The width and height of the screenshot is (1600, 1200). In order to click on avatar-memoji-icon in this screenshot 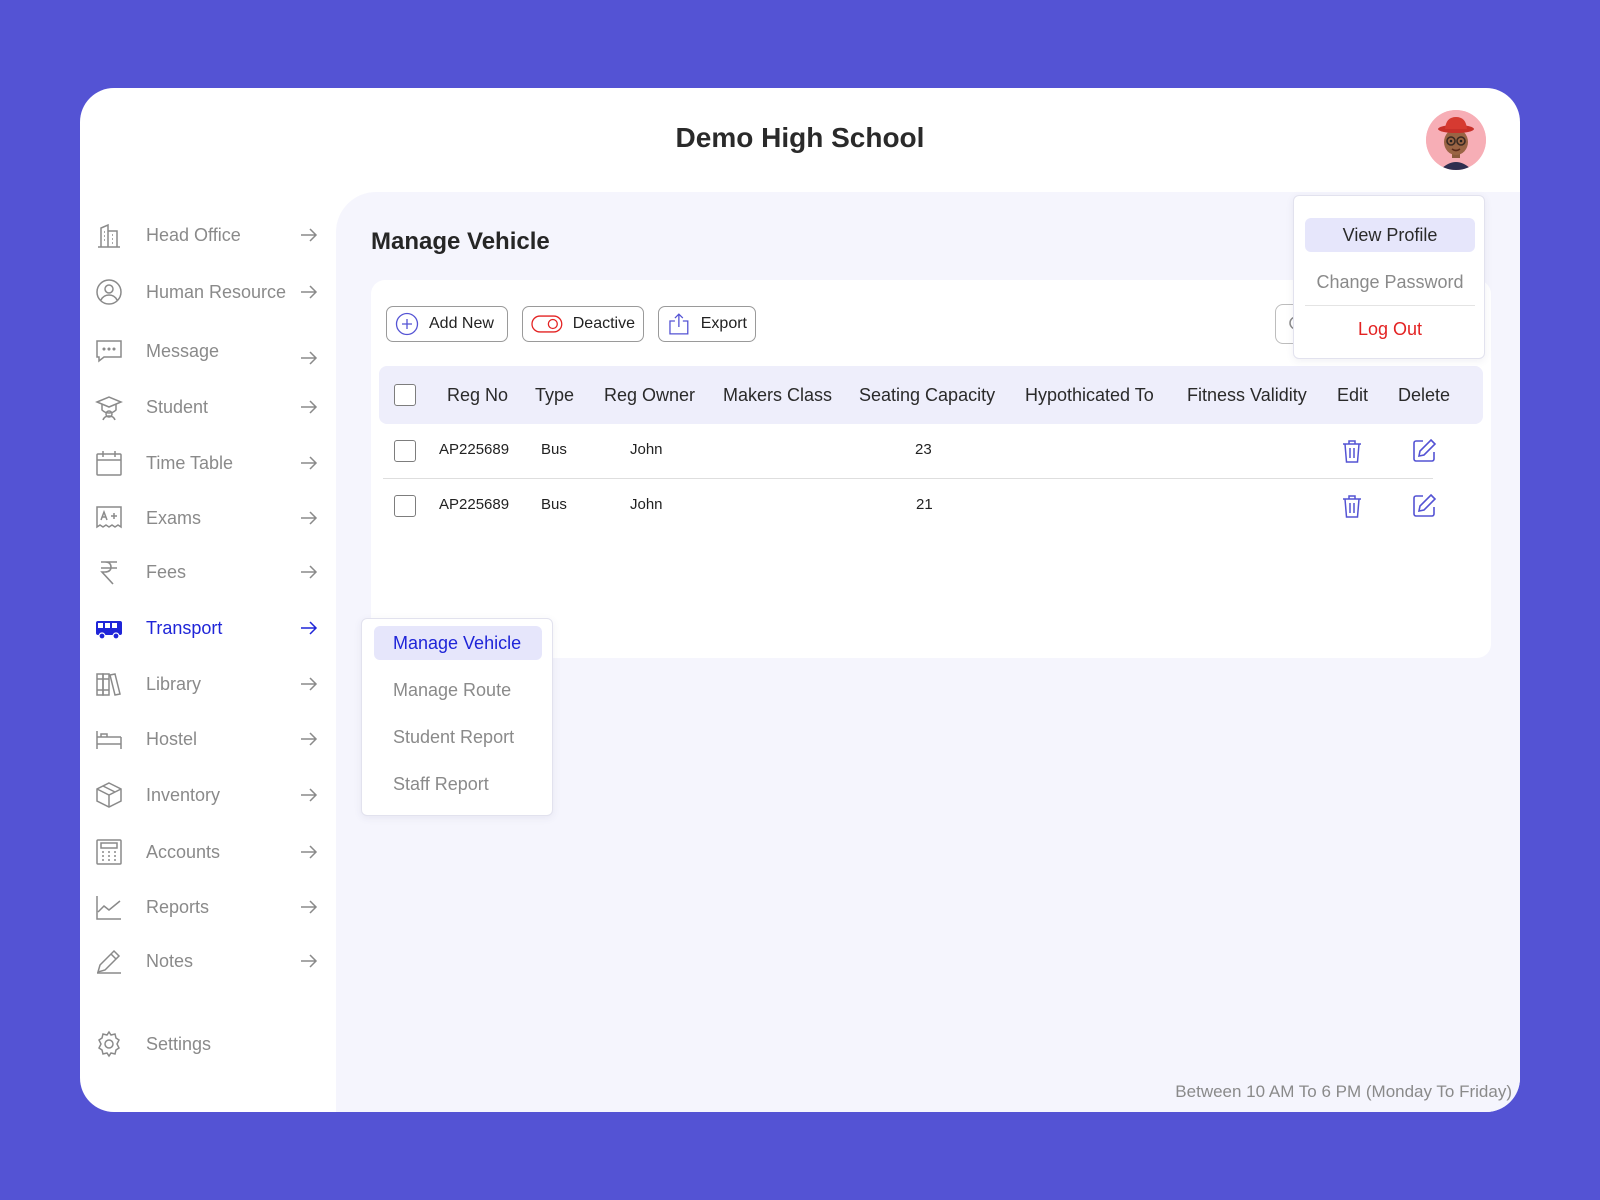, I will do `click(1456, 140)`.